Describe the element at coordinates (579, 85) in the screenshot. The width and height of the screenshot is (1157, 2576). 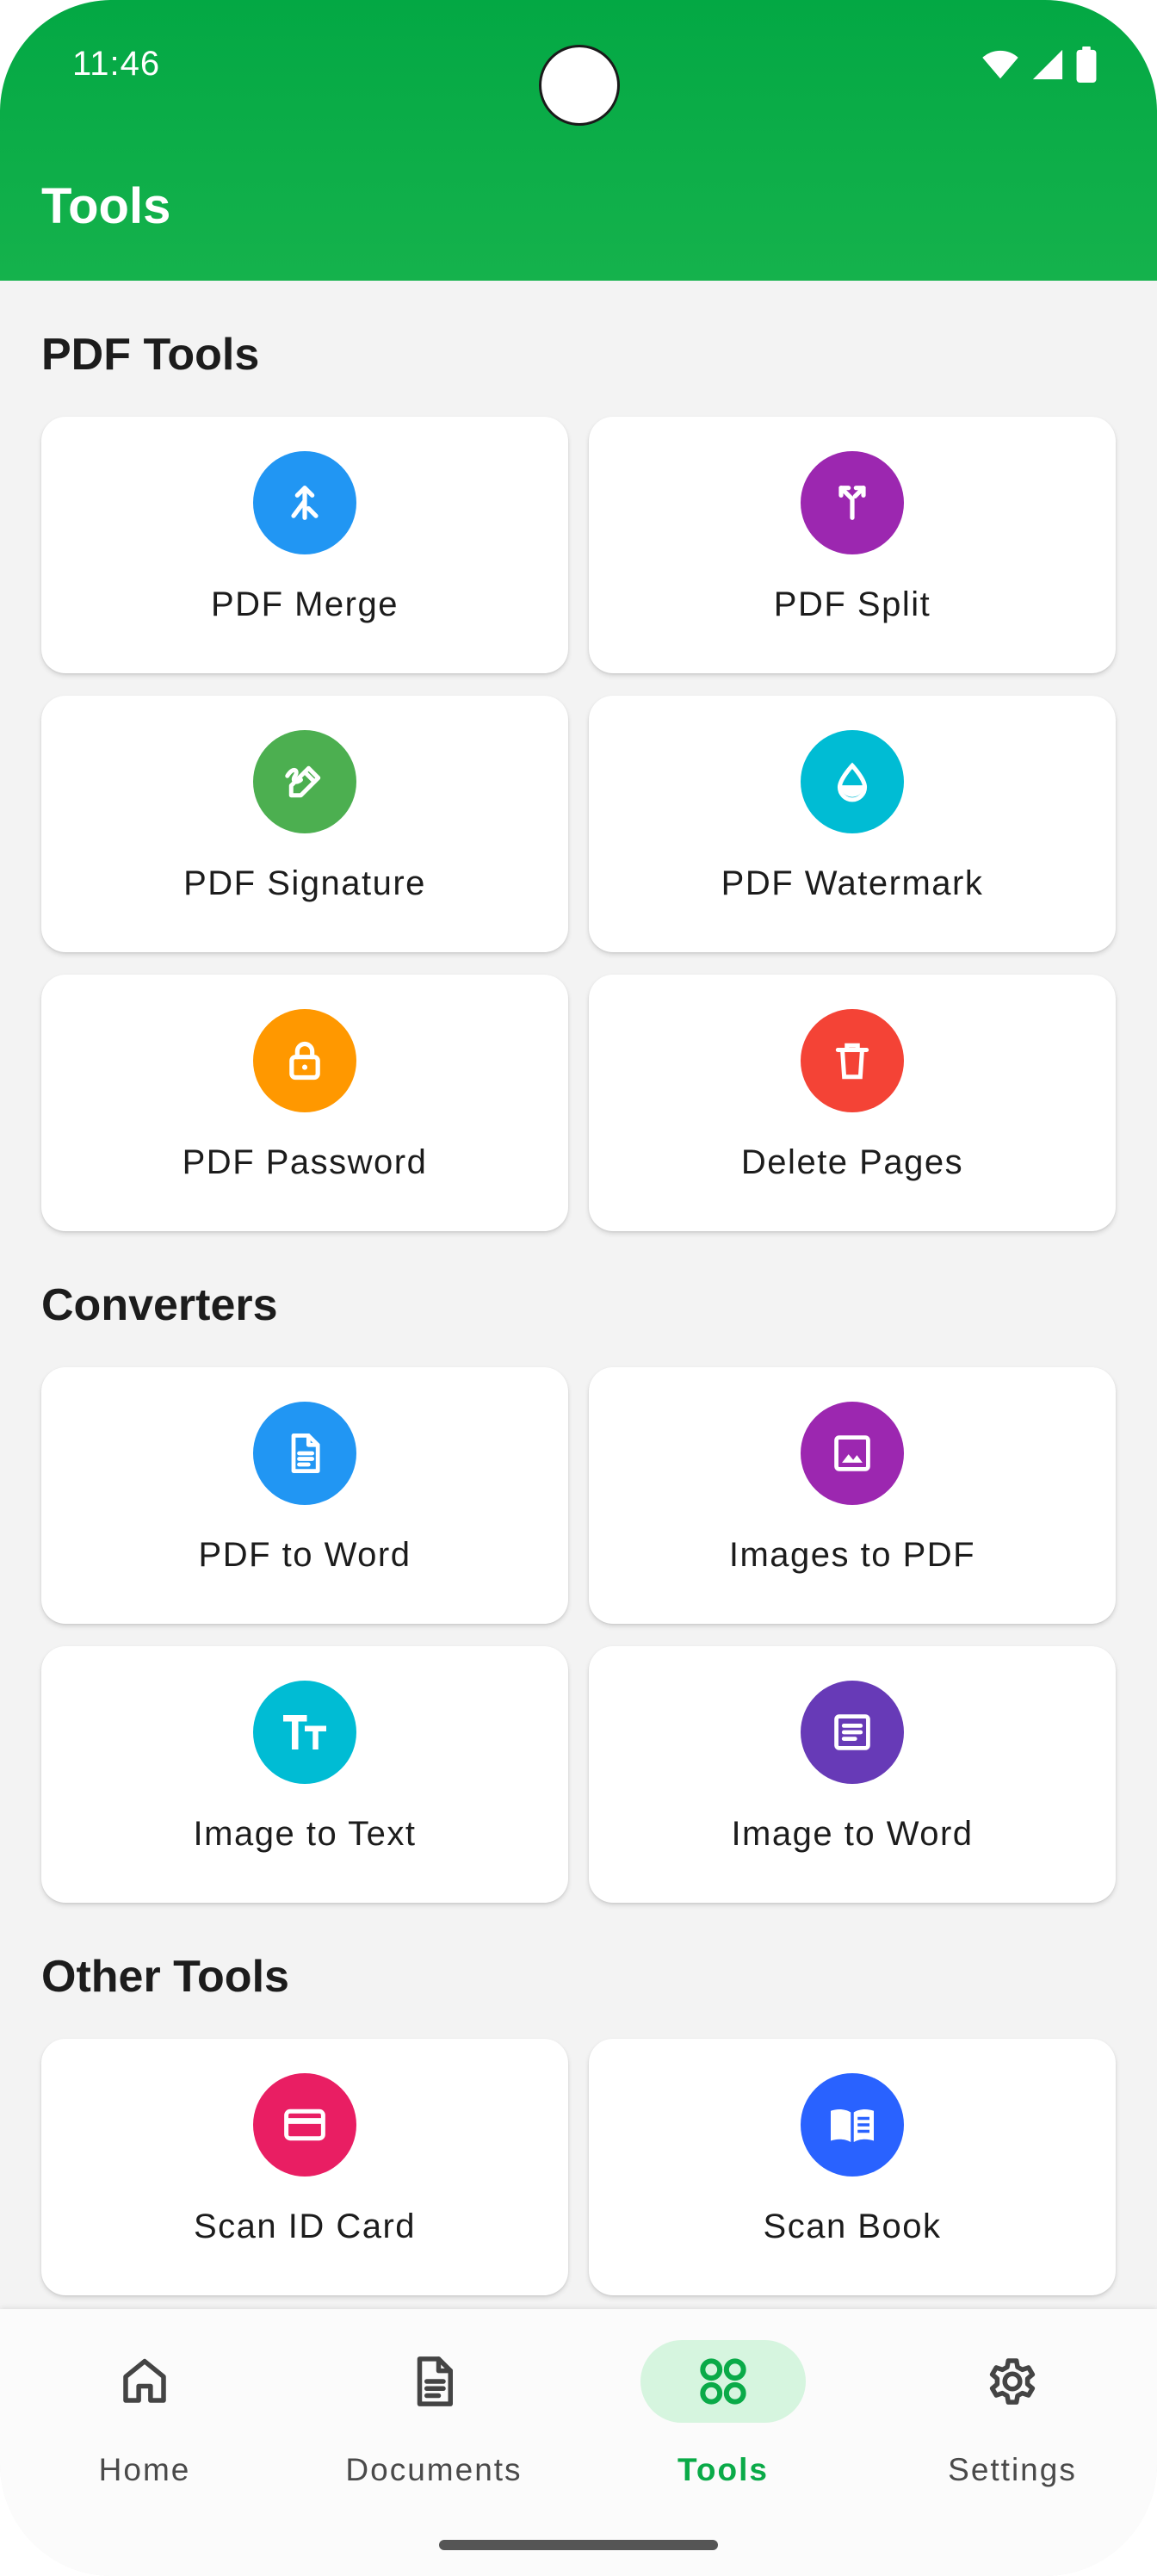
I see `camera-cutout` at that location.